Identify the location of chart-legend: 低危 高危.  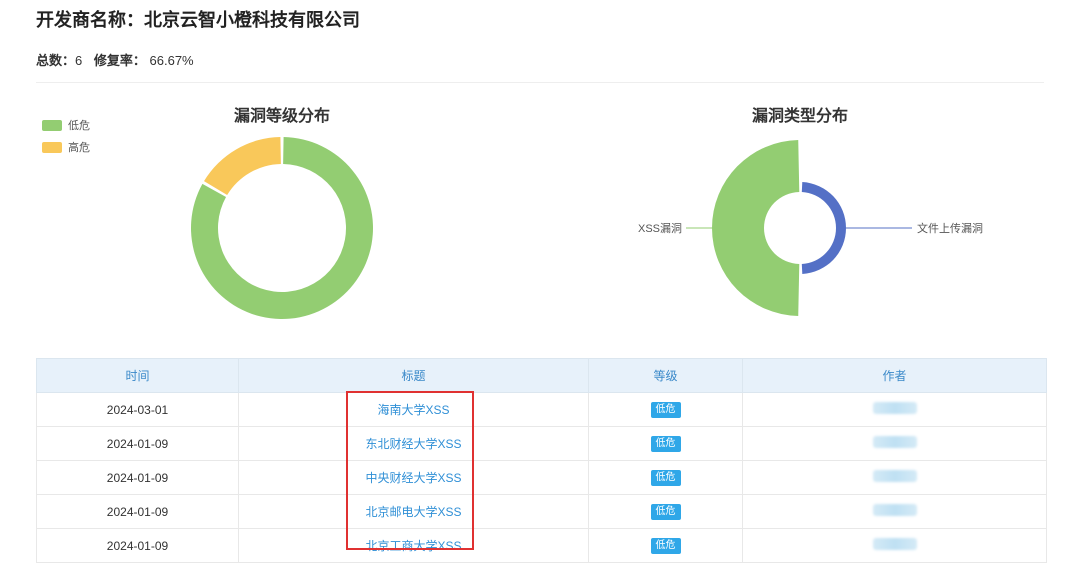
(66, 136).